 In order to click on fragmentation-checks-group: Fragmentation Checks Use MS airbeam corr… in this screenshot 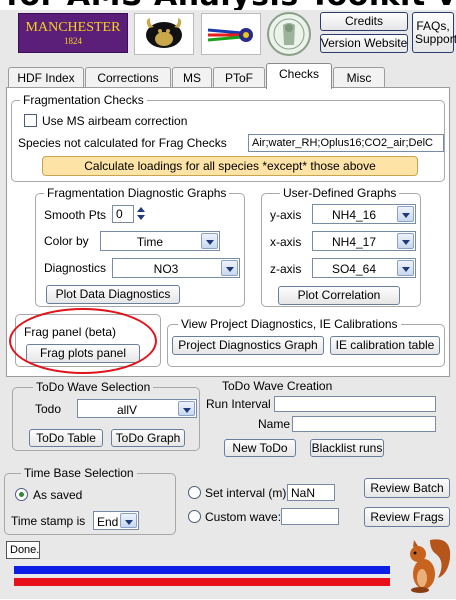, I will do `click(228, 137)`.